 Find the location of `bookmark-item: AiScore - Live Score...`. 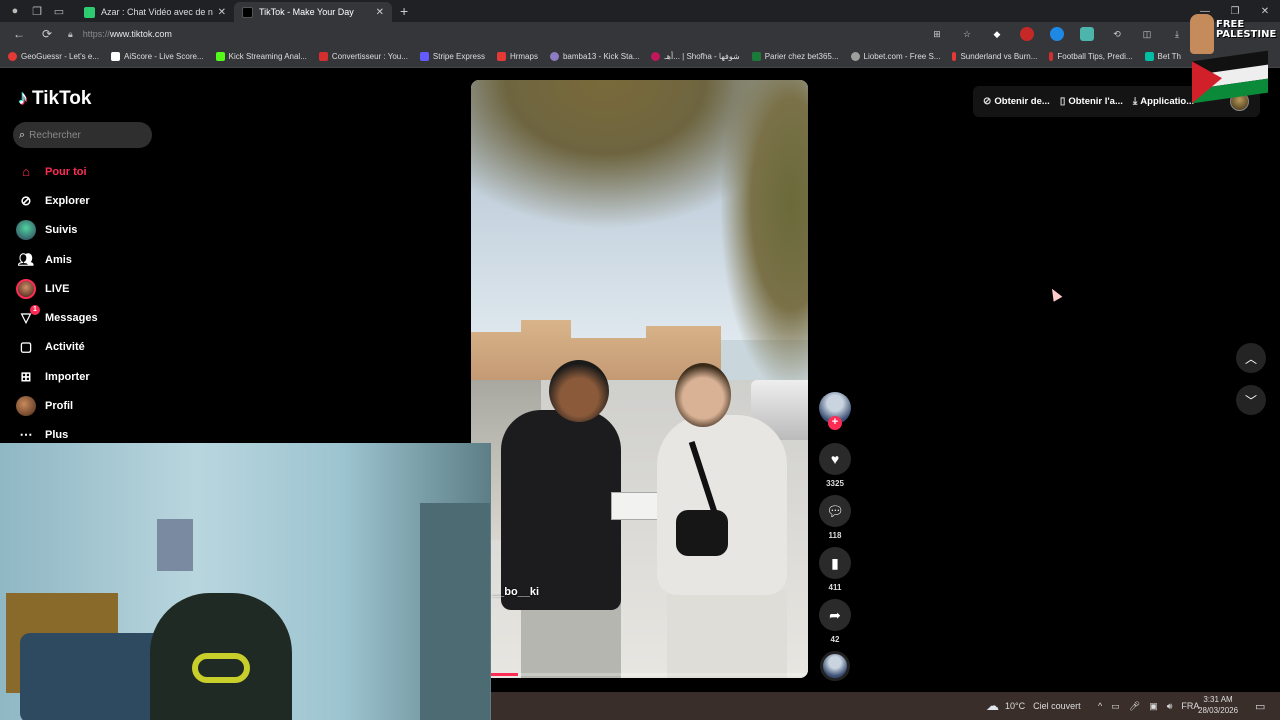

bookmark-item: AiScore - Live Score... is located at coordinates (157, 56).